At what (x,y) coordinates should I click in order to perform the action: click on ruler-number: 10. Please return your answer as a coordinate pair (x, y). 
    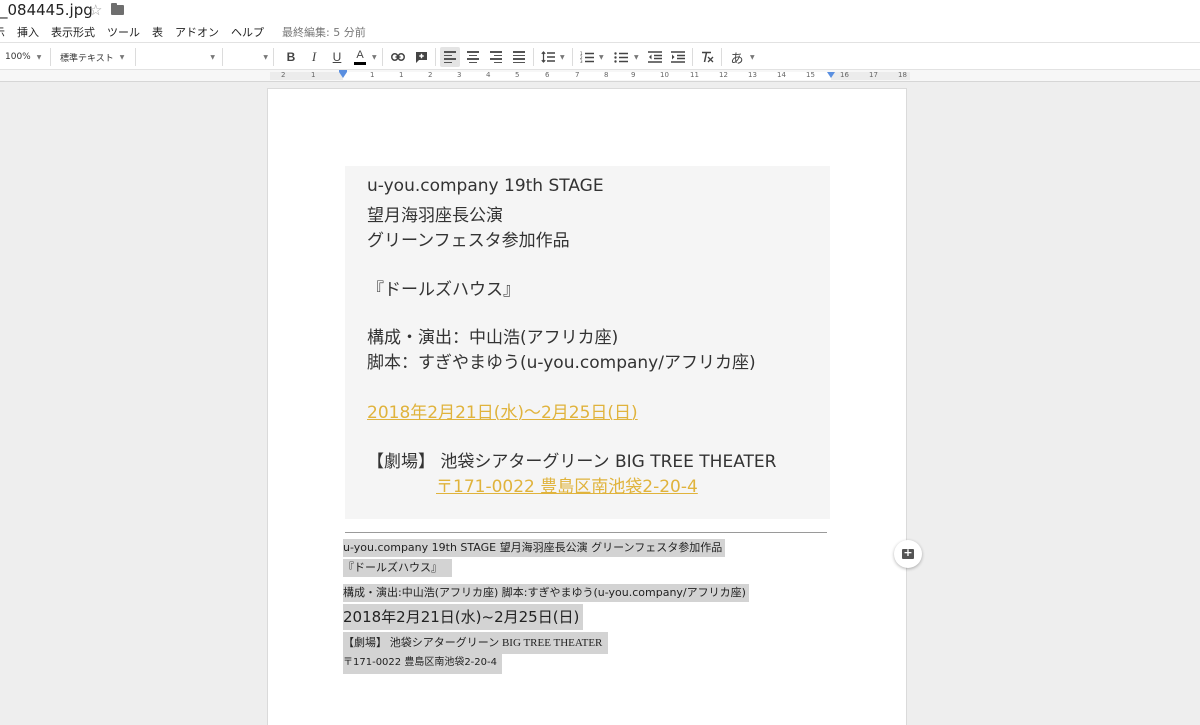
    Looking at the image, I should click on (664, 75).